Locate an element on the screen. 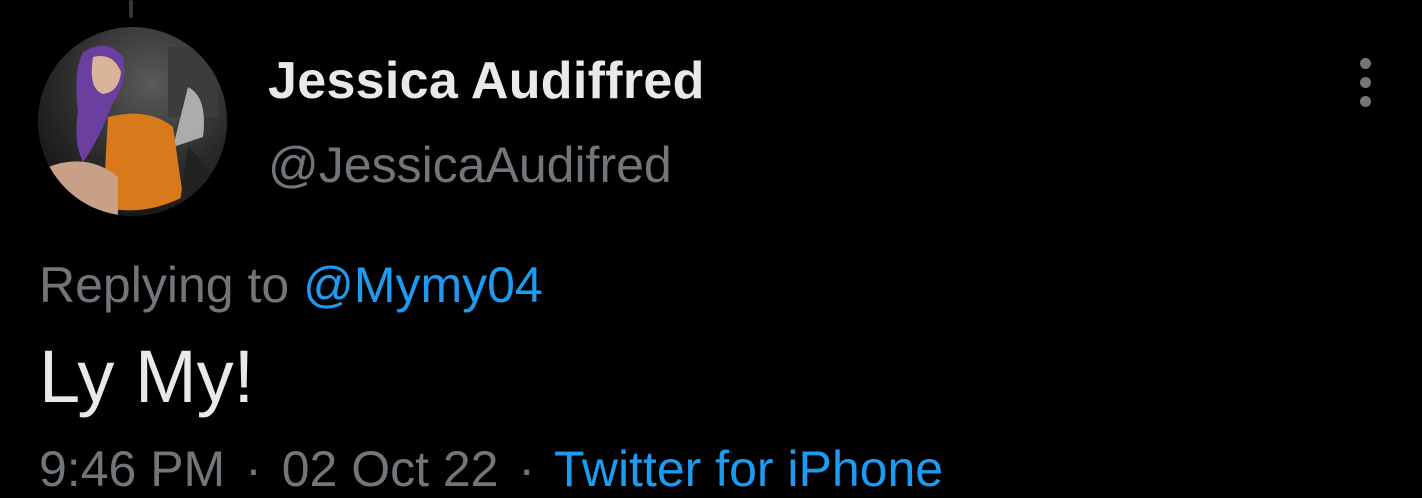  thread-connector-line is located at coordinates (131, 9).